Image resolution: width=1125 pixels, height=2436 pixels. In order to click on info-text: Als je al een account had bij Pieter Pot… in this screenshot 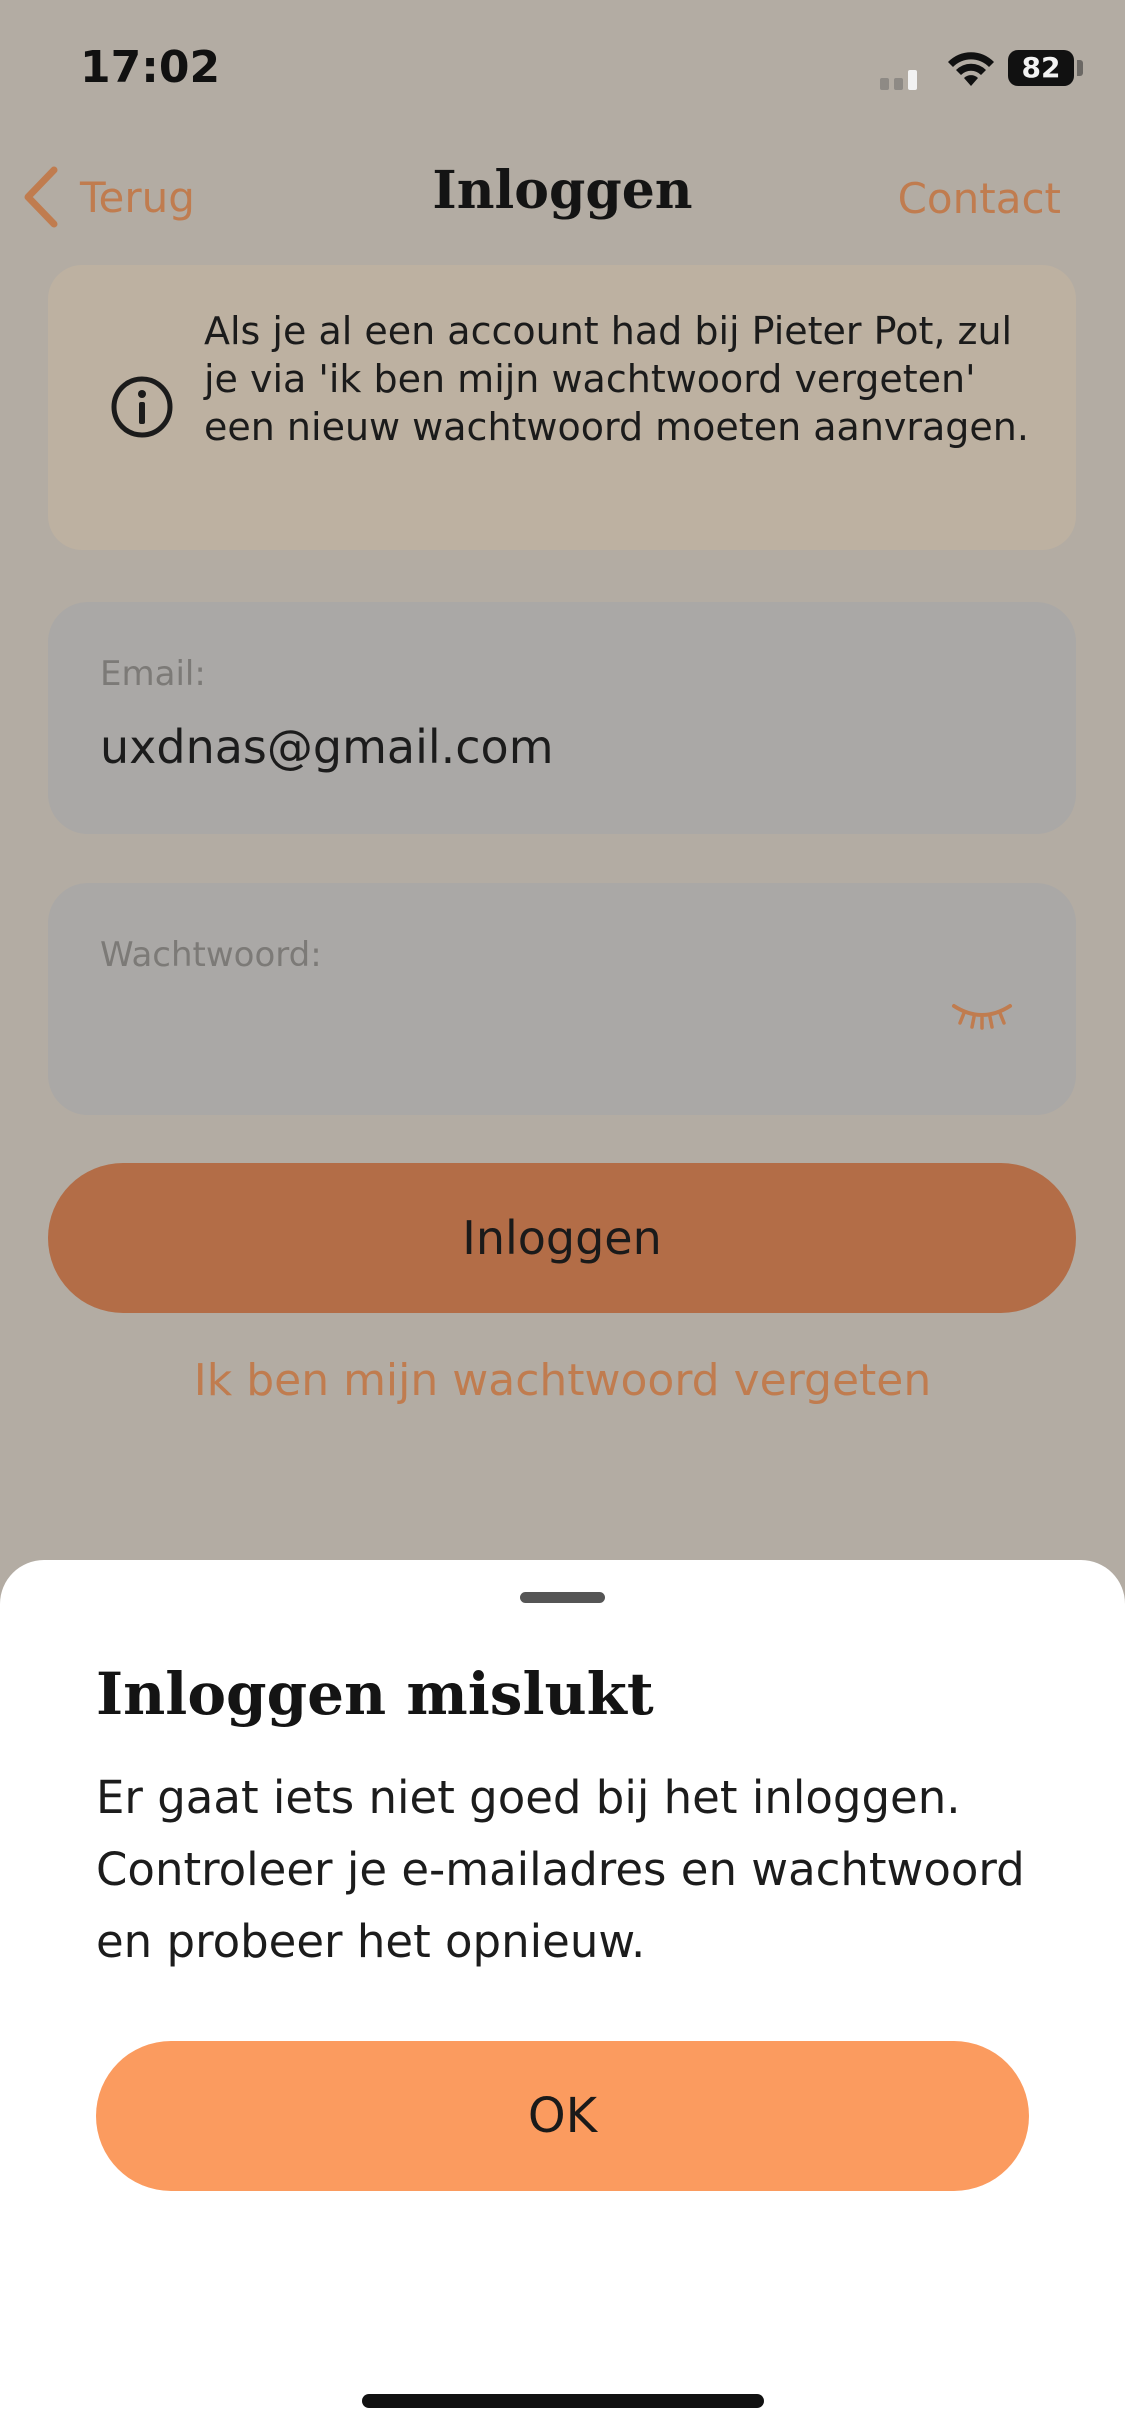, I will do `click(616, 379)`.